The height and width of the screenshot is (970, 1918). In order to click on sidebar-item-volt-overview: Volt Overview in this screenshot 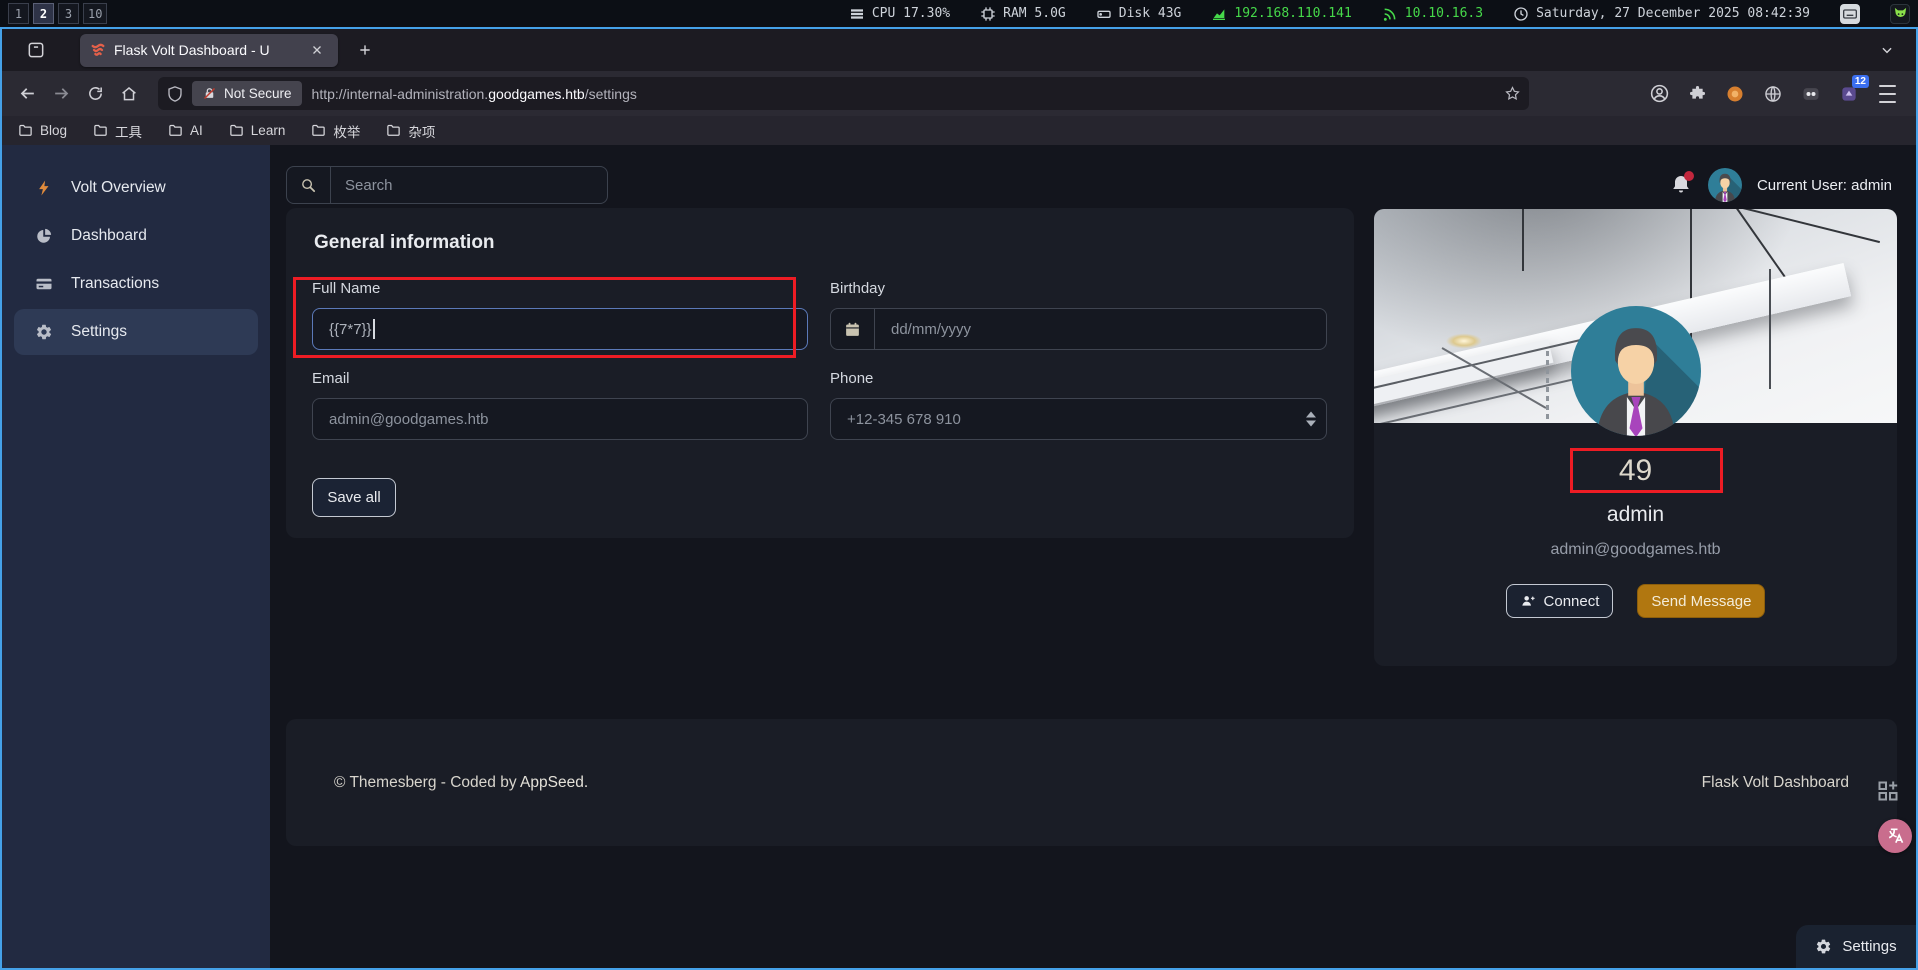, I will do `click(136, 188)`.